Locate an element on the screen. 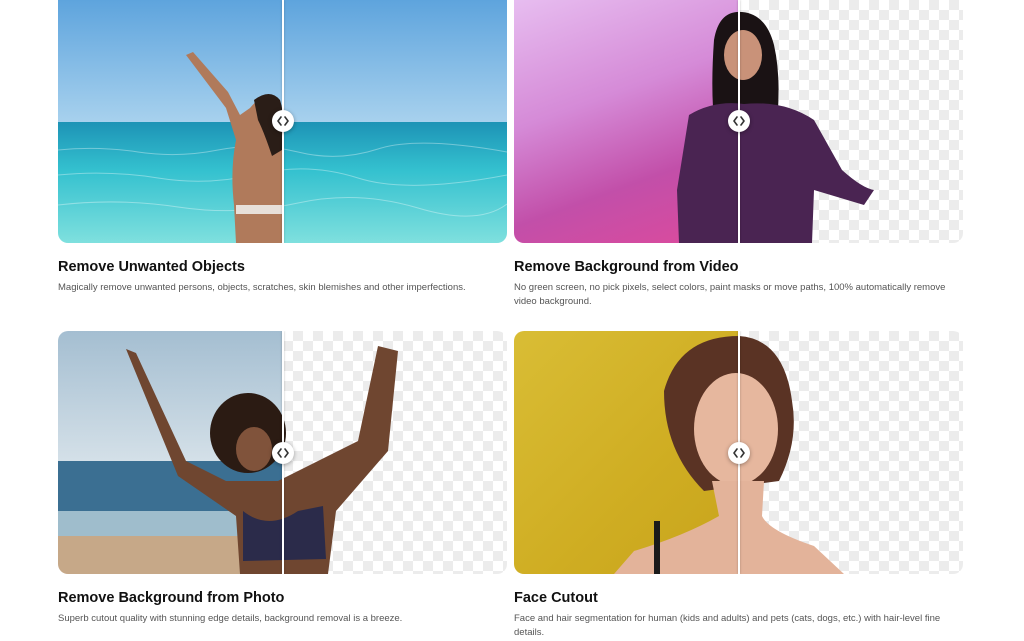 This screenshot has width=1024, height=641. feature-title: Face Cutout is located at coordinates (556, 598).